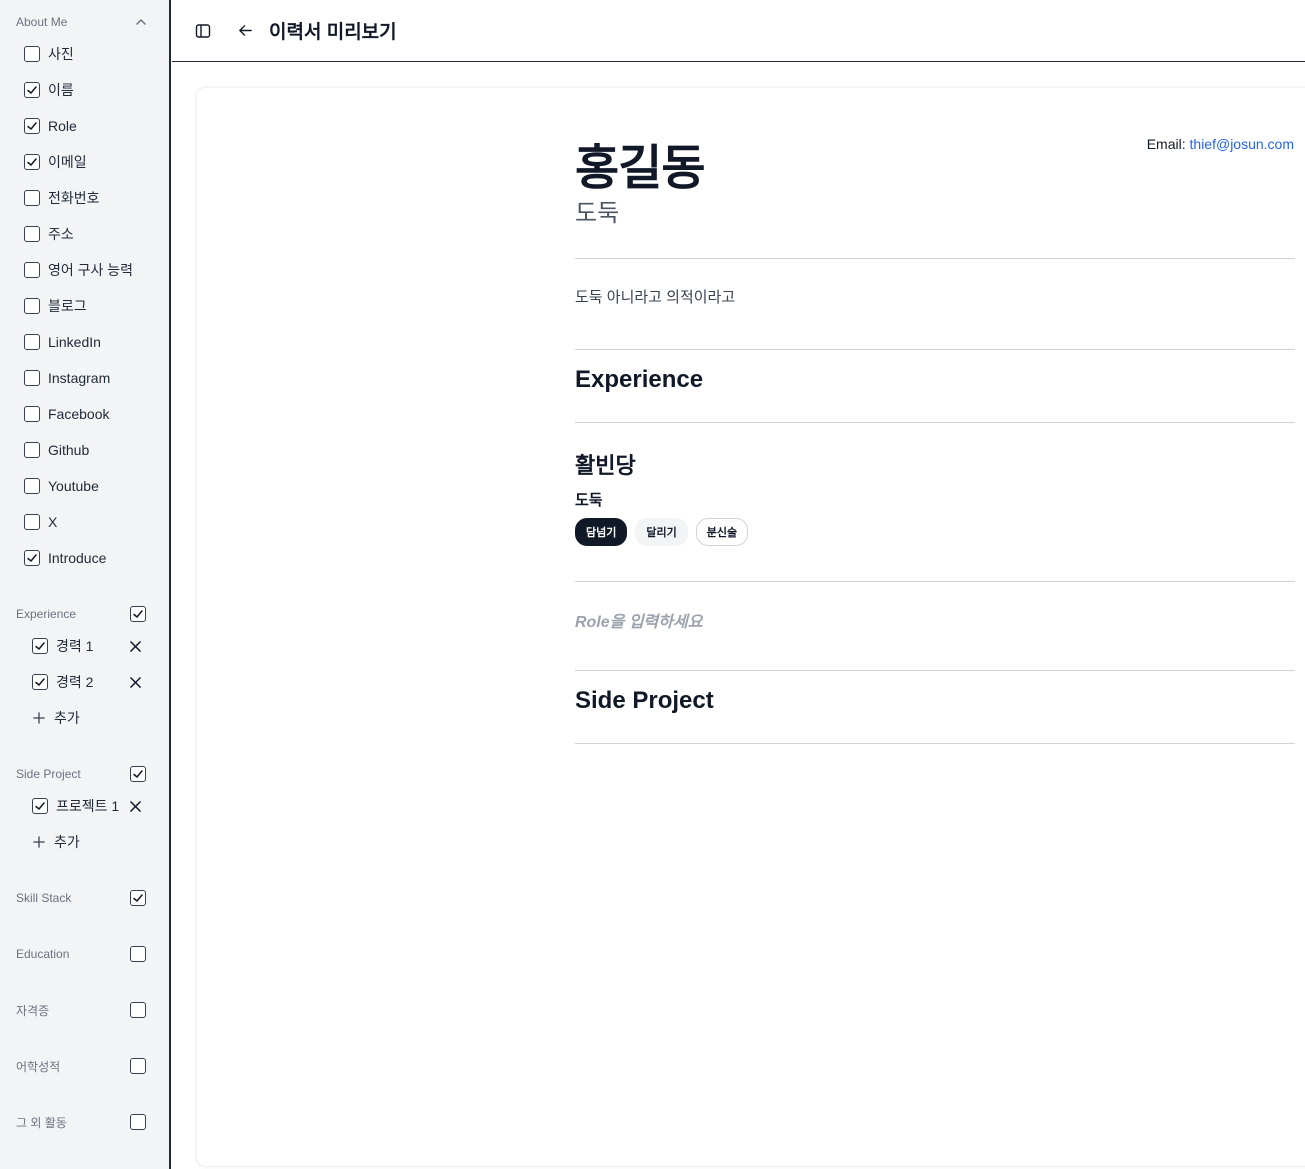  I want to click on side-project-item-1-checkbox, so click(40, 806).